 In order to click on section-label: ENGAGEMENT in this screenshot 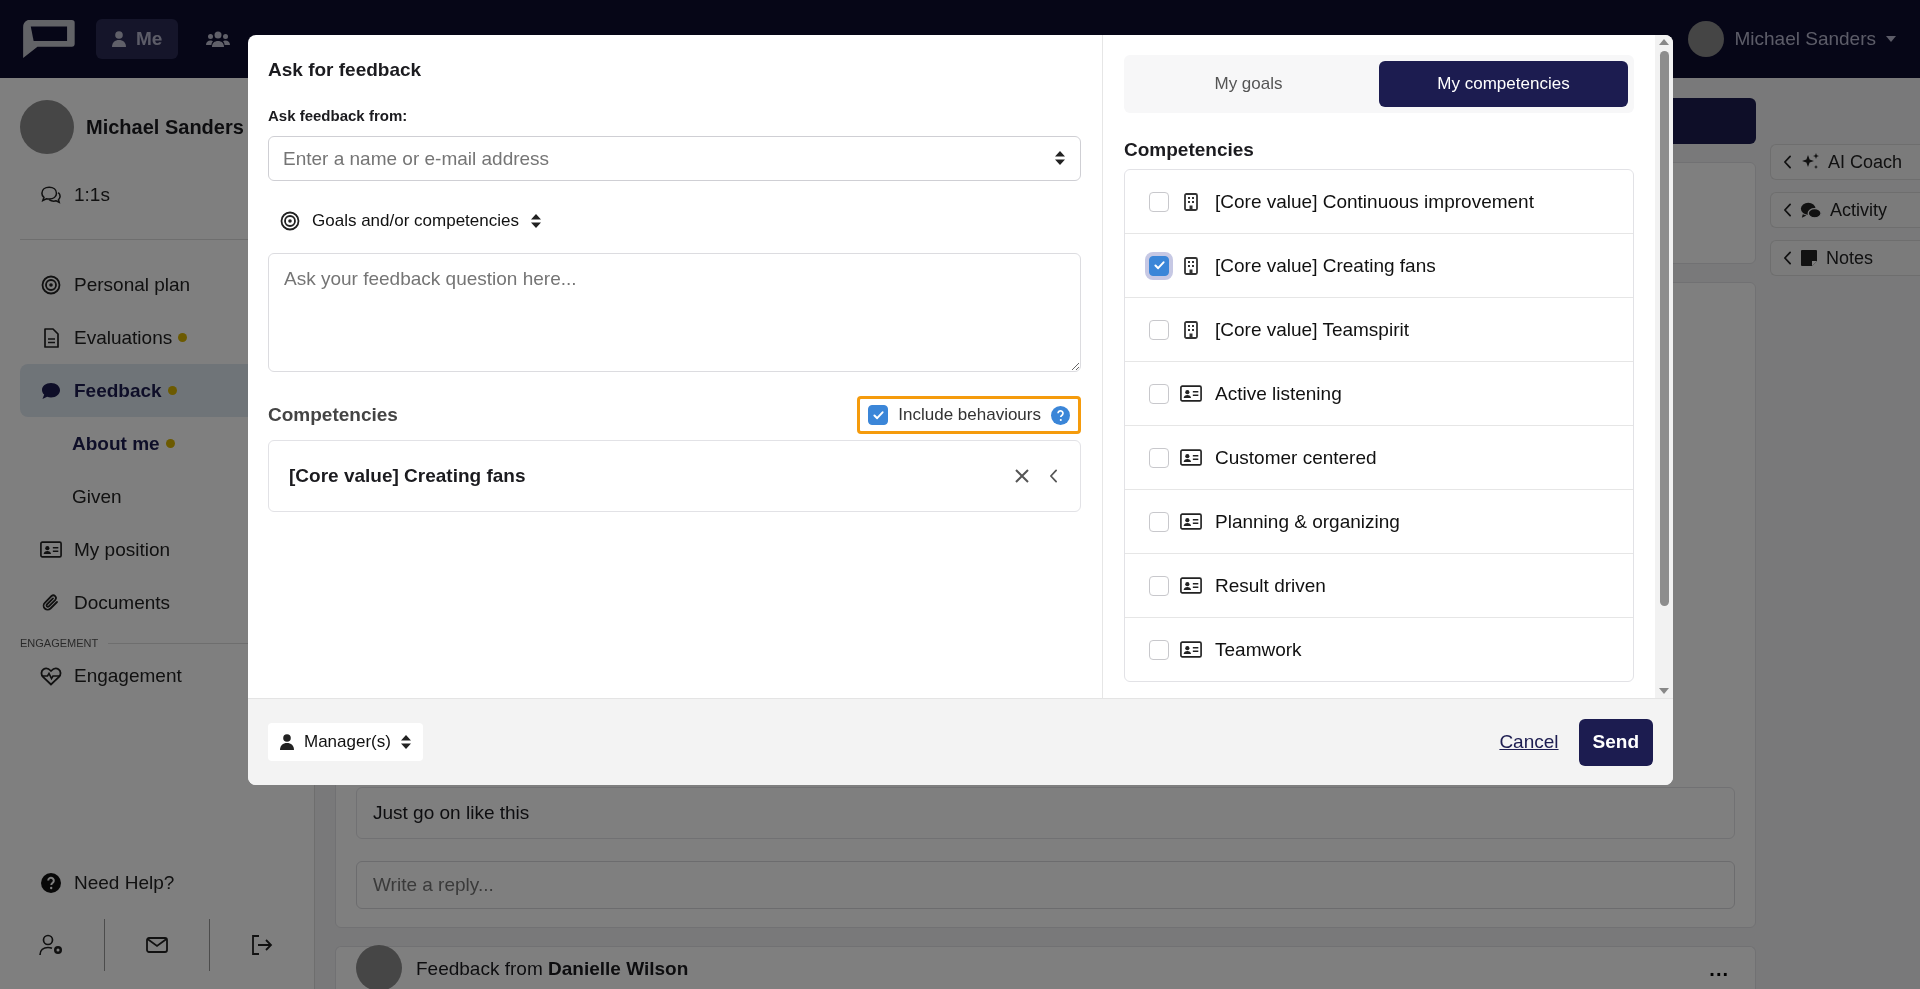, I will do `click(59, 643)`.